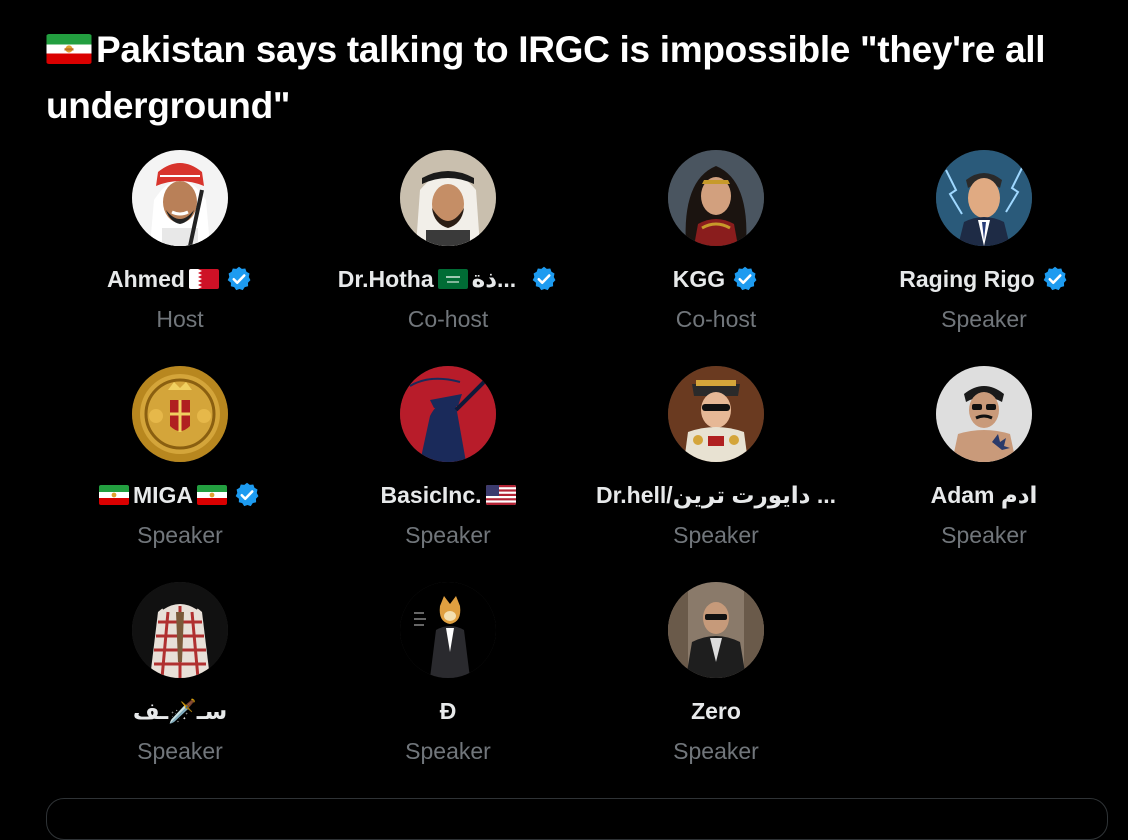 This screenshot has height=840, width=1128. I want to click on participant-dr-hell: Dr.hell/دایورت ترین ... Speaker, so click(716, 474).